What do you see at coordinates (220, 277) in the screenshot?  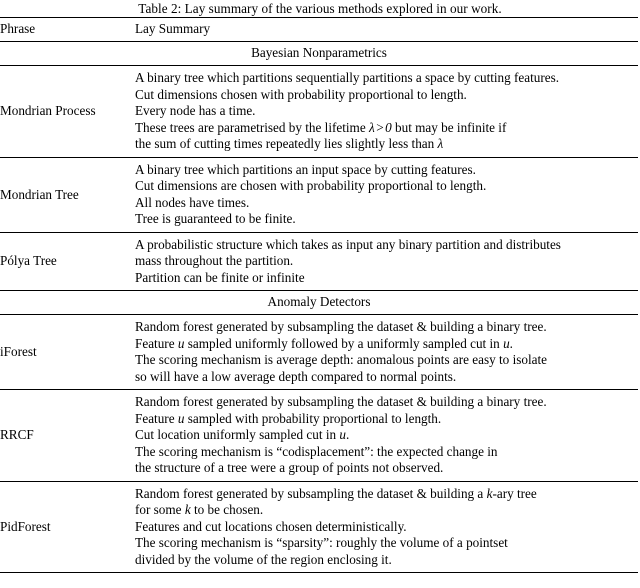 I see `summary-line: Partition can be finite or infinite` at bounding box center [220, 277].